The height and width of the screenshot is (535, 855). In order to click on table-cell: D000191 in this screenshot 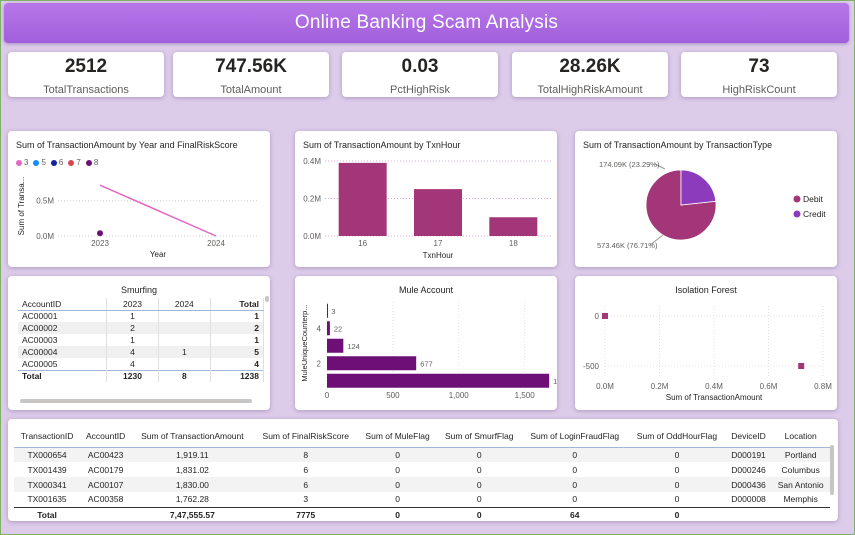, I will do `click(748, 454)`.